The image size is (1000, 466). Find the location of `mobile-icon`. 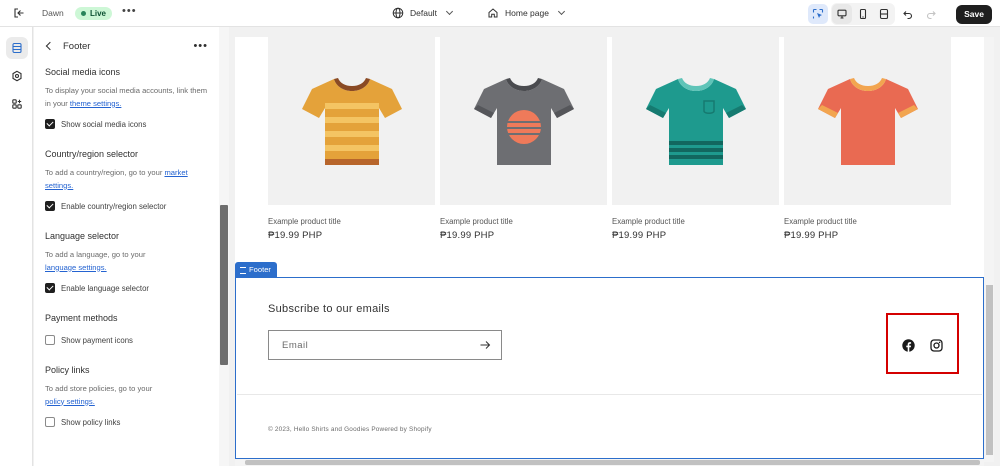

mobile-icon is located at coordinates (863, 14).